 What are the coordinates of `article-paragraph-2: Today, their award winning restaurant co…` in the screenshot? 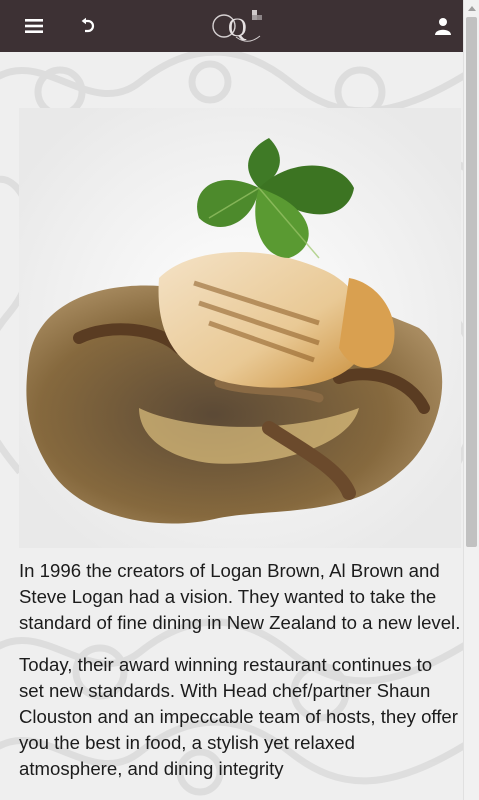 It's located at (238, 716).